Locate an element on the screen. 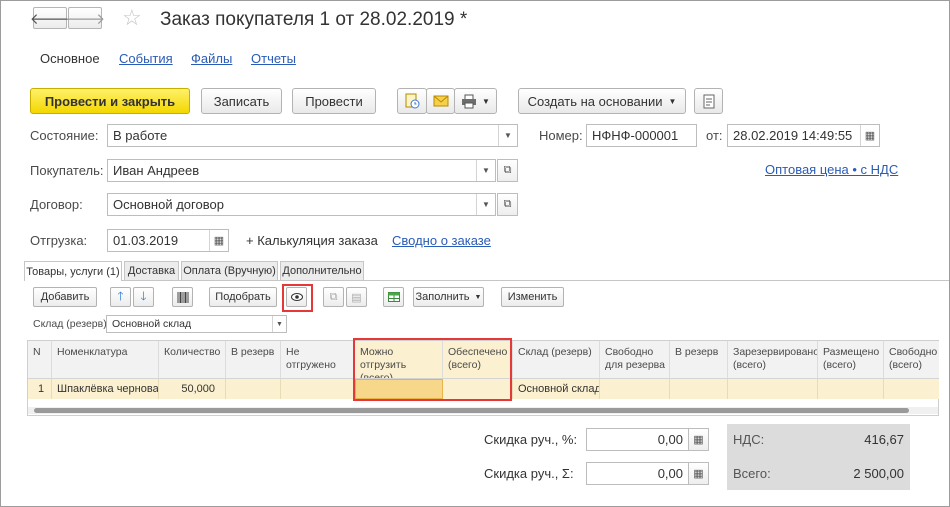  eye-icon is located at coordinates (296, 297).